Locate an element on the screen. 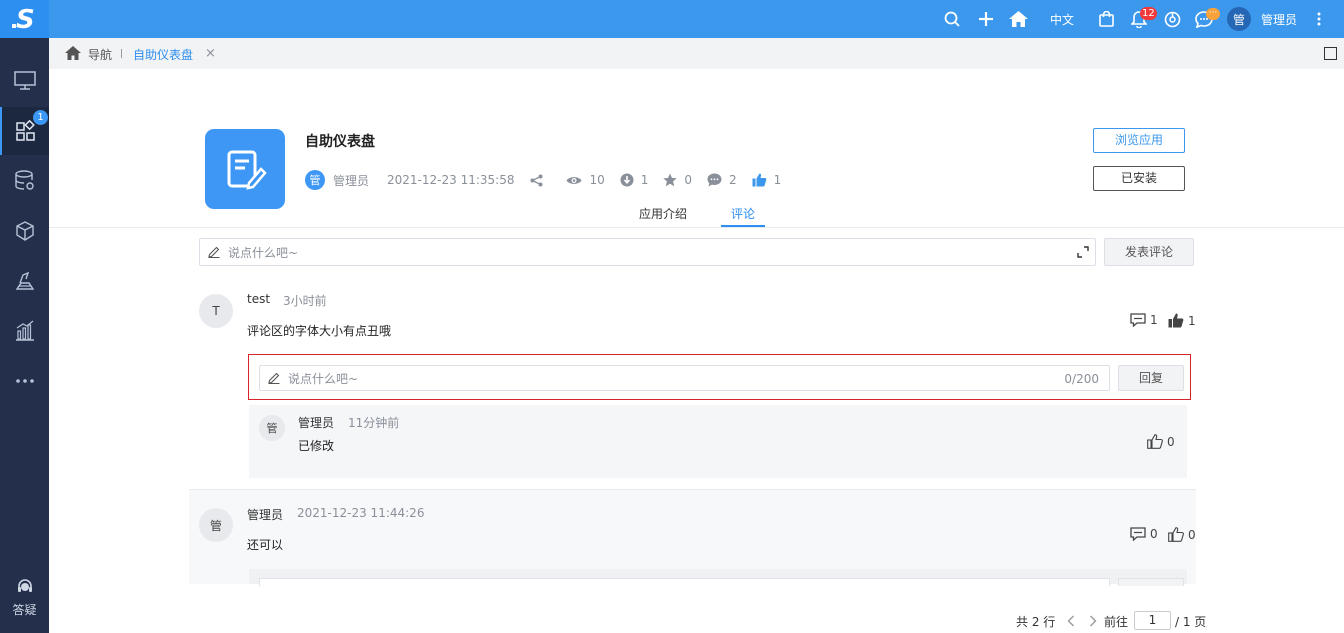  apps-badge: 1 is located at coordinates (40, 117).